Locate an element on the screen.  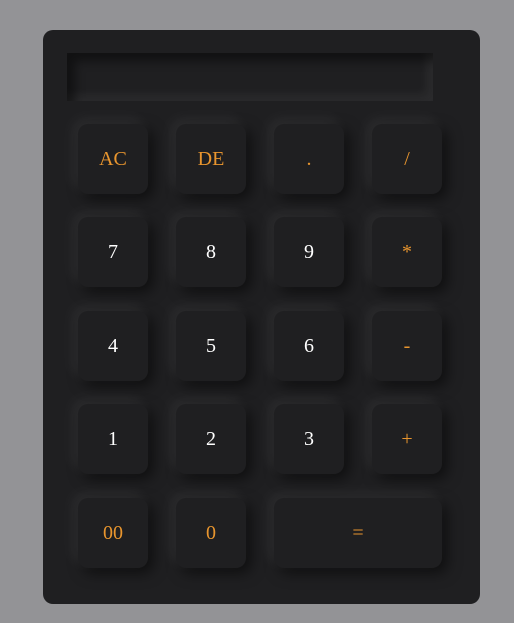
digit-0-button: 0 is located at coordinates (211, 533).